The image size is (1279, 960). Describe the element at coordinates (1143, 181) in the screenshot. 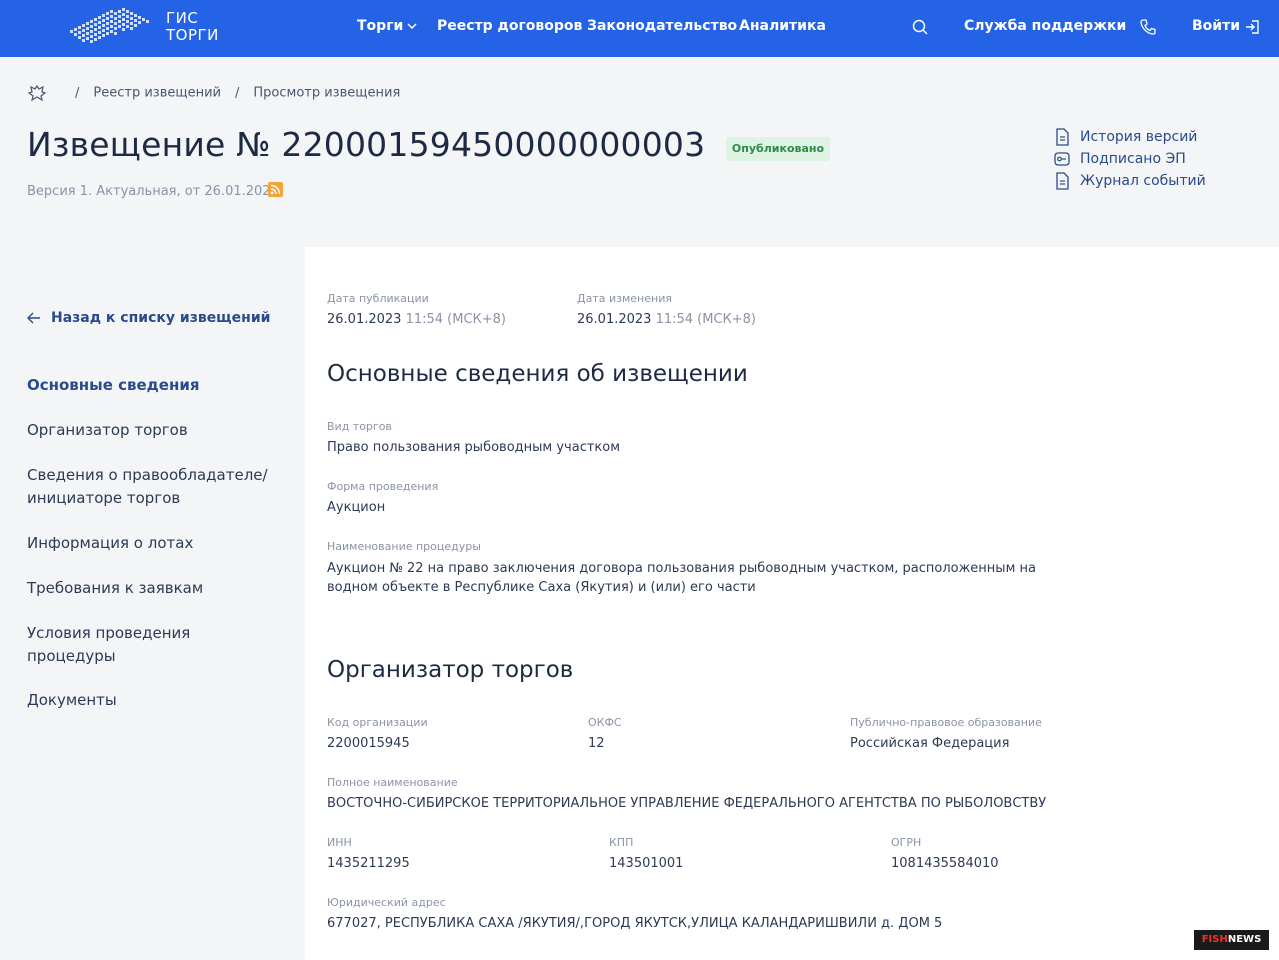

I see `event-log-label: Журнал событий` at that location.